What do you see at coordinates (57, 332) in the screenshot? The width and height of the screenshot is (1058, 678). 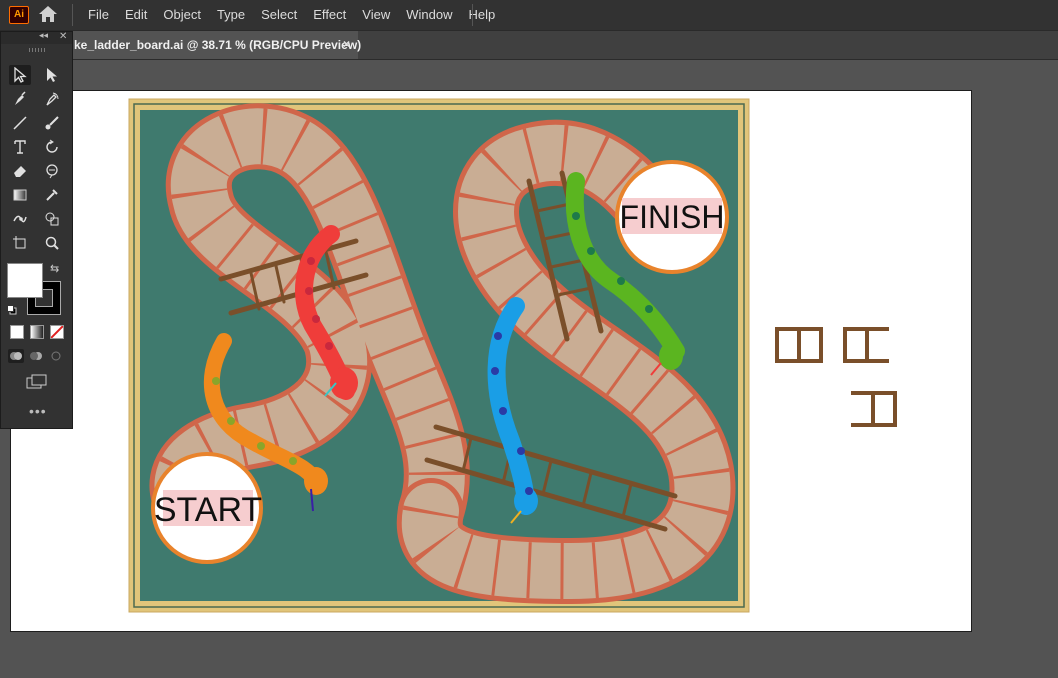 I see `none-mode-icon` at bounding box center [57, 332].